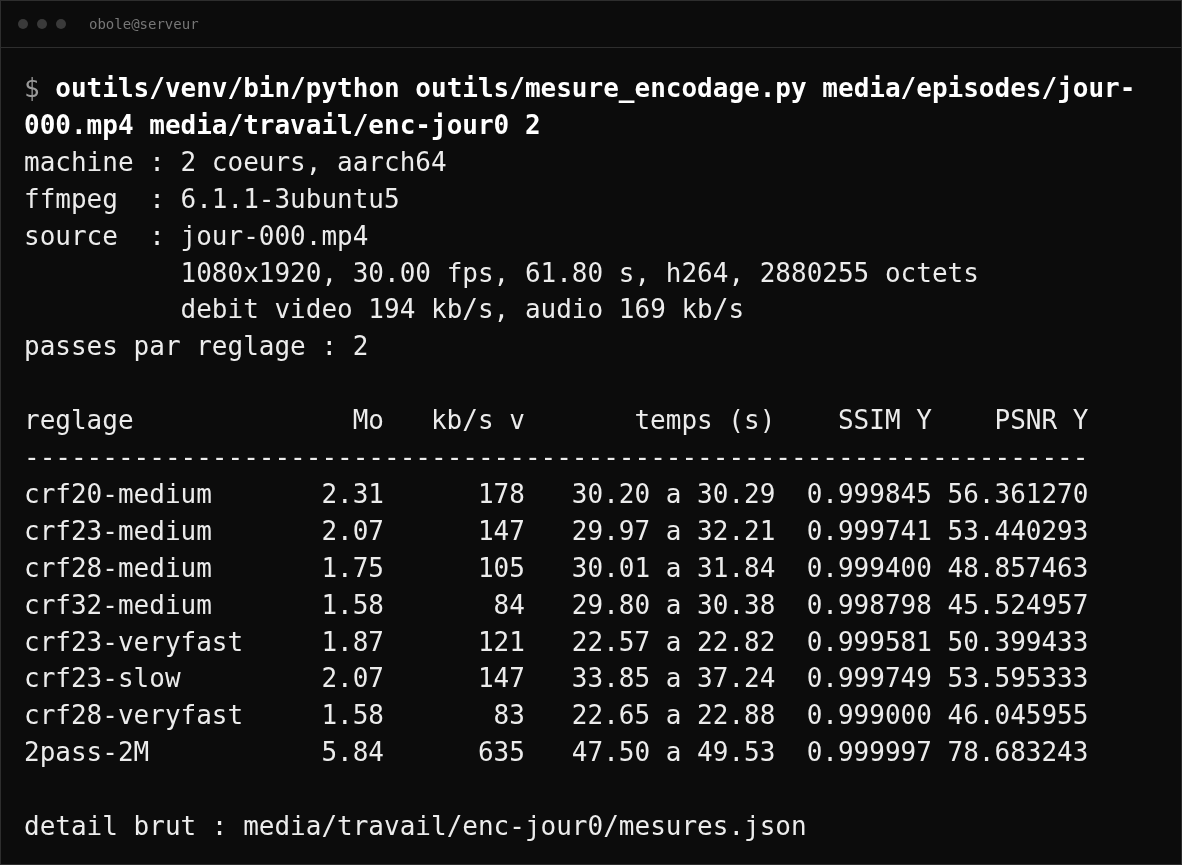 This screenshot has height=865, width=1182. Describe the element at coordinates (1018, 679) in the screenshot. I see `table-cell-text: 53.595333` at that location.